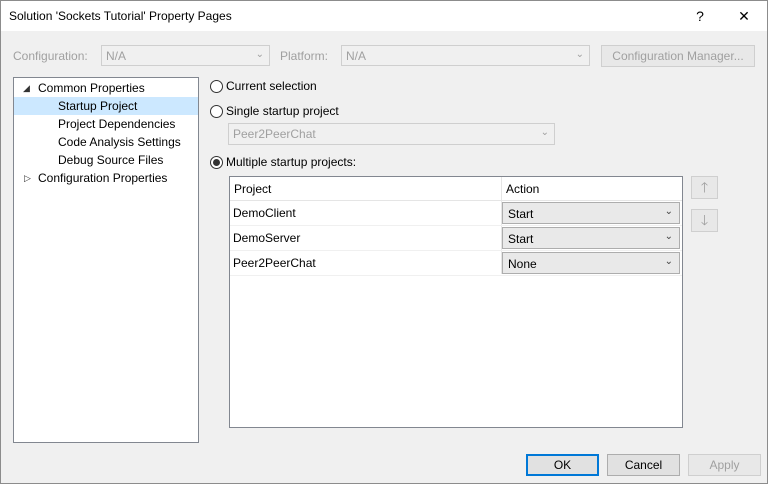  I want to click on multiple-startup-radio, so click(216, 162).